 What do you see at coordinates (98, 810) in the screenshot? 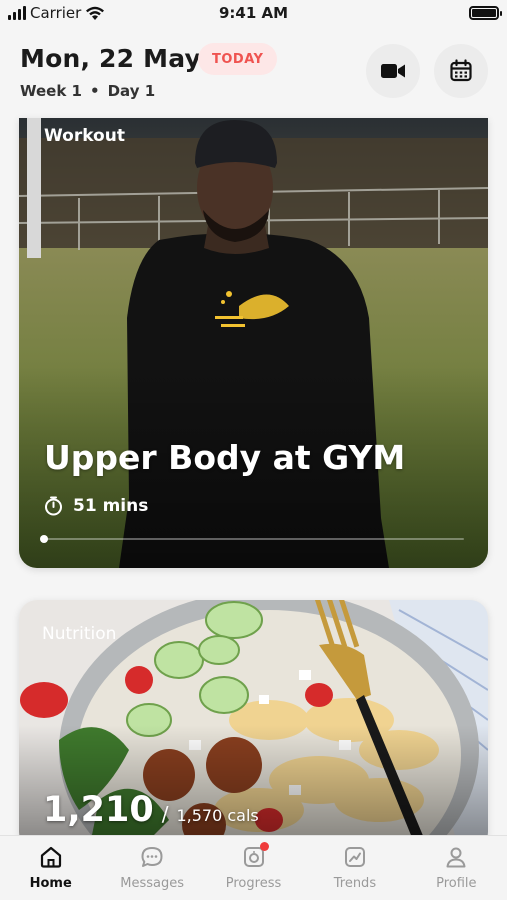
I see `calories-consumed: 1,210` at bounding box center [98, 810].